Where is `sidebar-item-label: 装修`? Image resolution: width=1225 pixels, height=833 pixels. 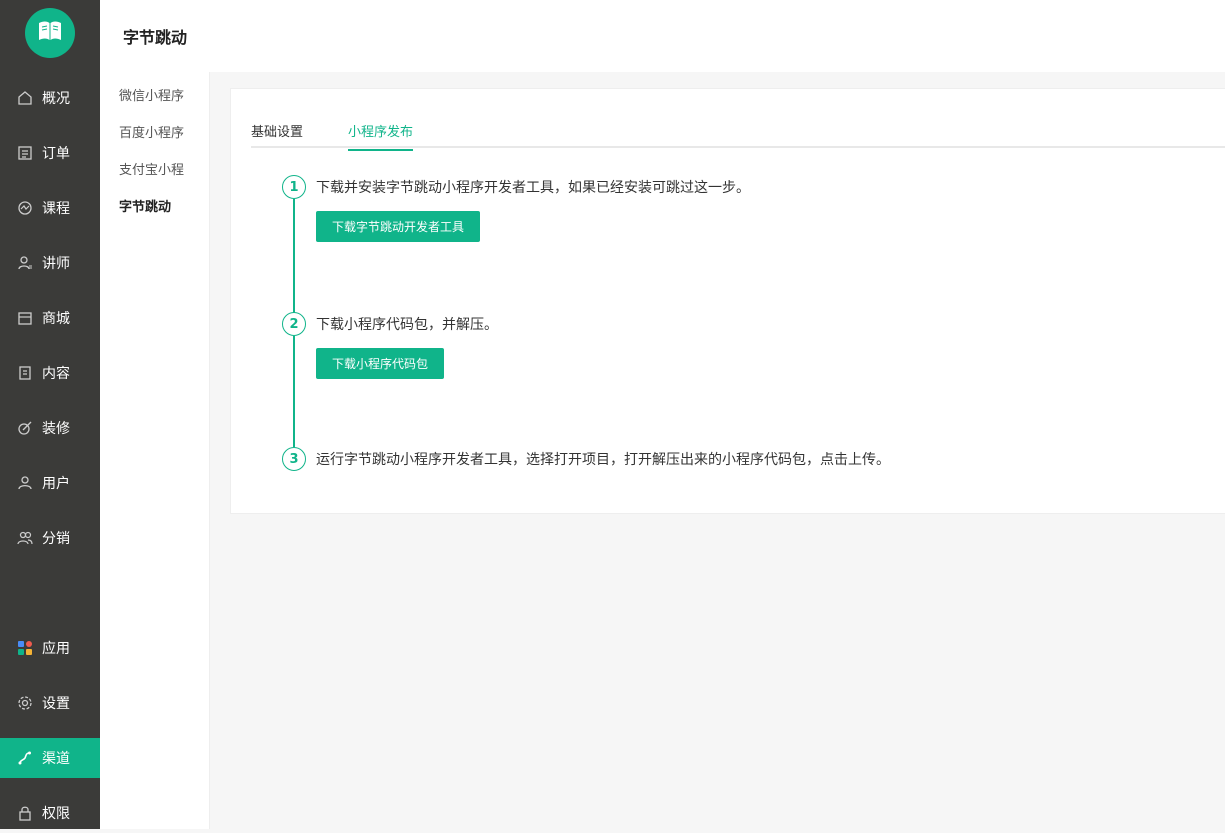 sidebar-item-label: 装修 is located at coordinates (56, 429).